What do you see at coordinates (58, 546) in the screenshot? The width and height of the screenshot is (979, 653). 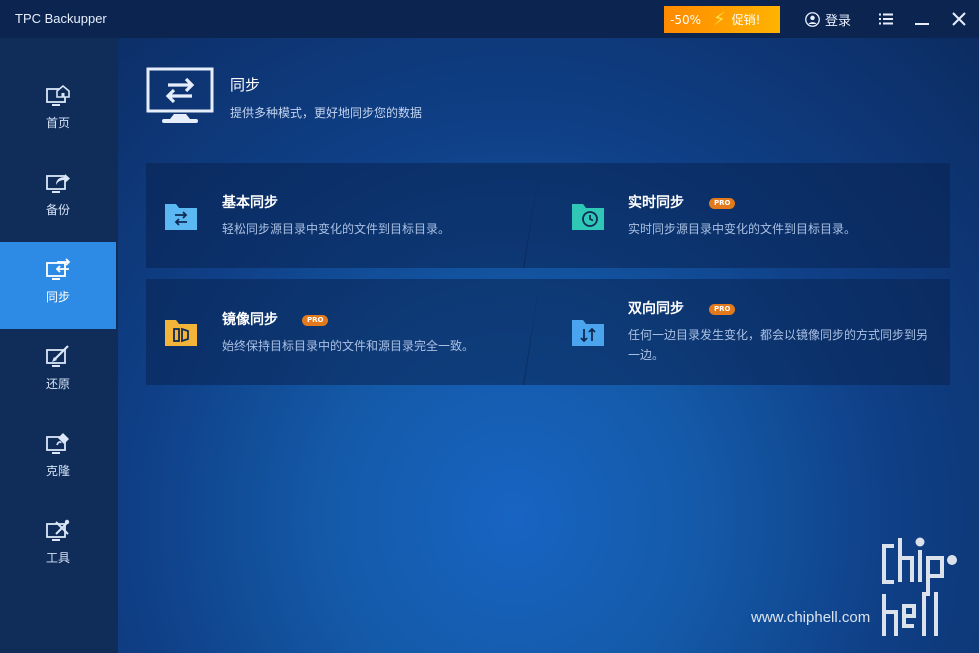 I see `sidebar-item-tools: 工具` at bounding box center [58, 546].